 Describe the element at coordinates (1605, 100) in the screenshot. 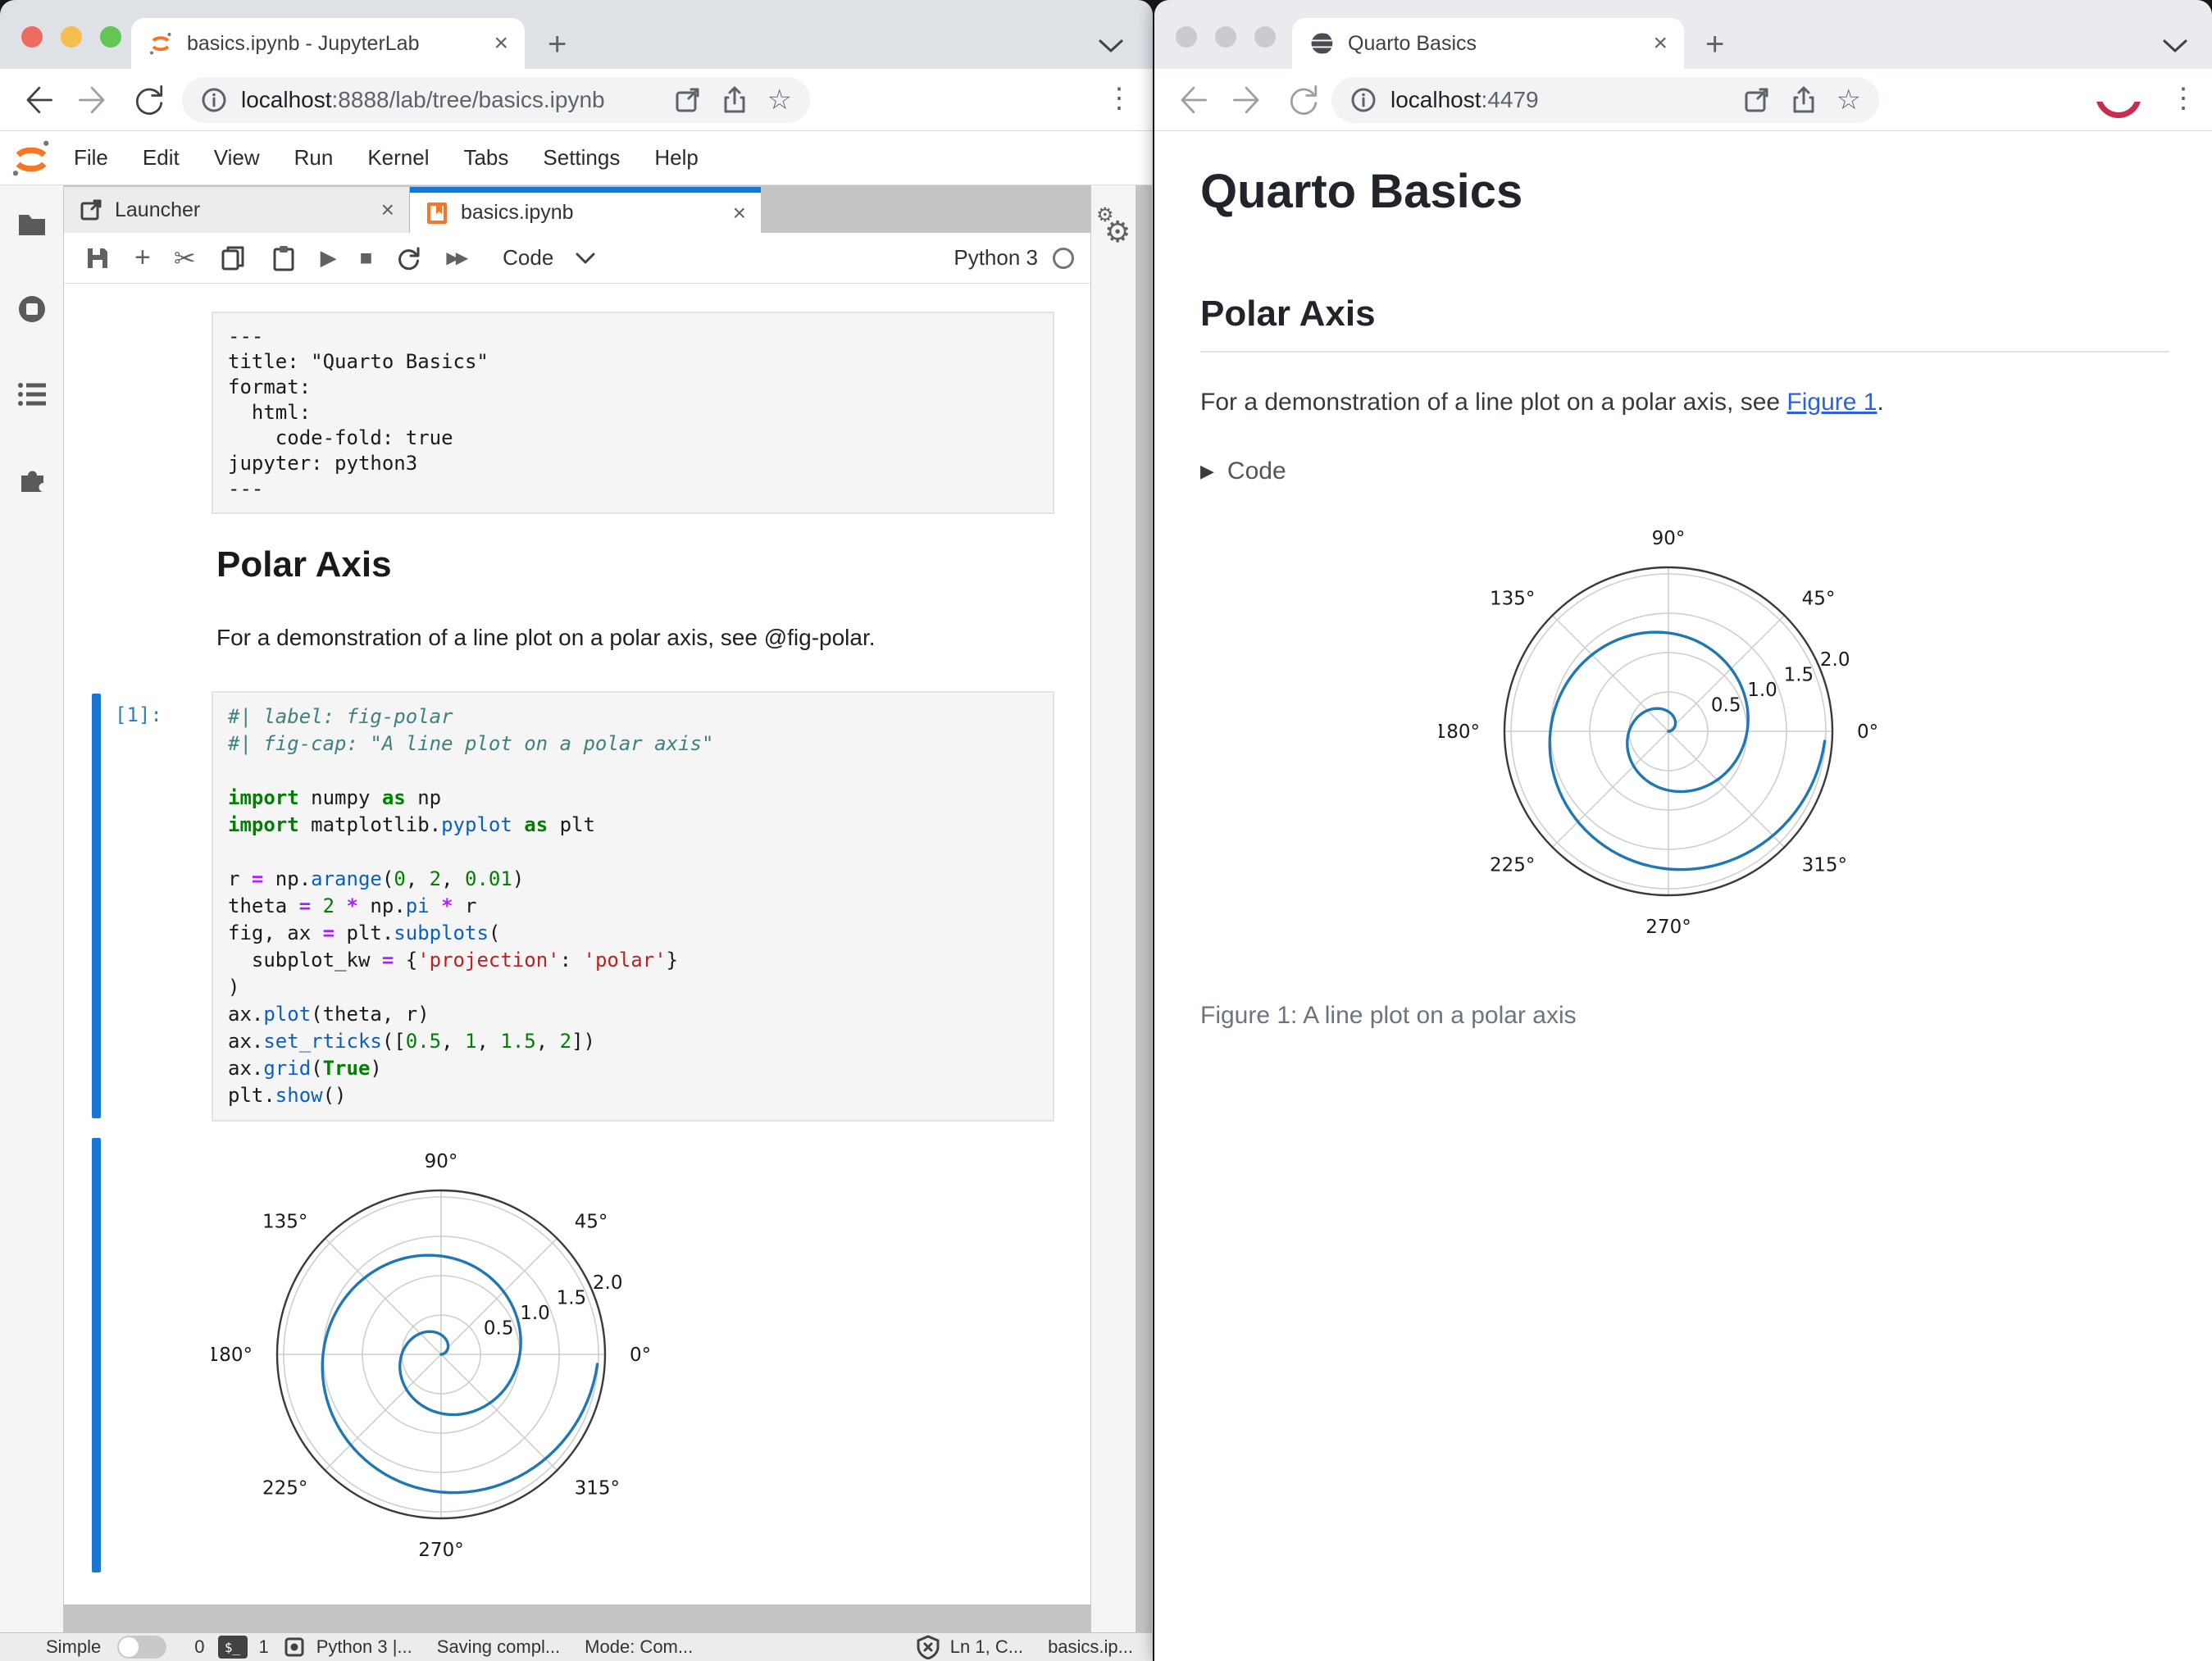

I see `address-bar: localhost:4479 ☆` at that location.